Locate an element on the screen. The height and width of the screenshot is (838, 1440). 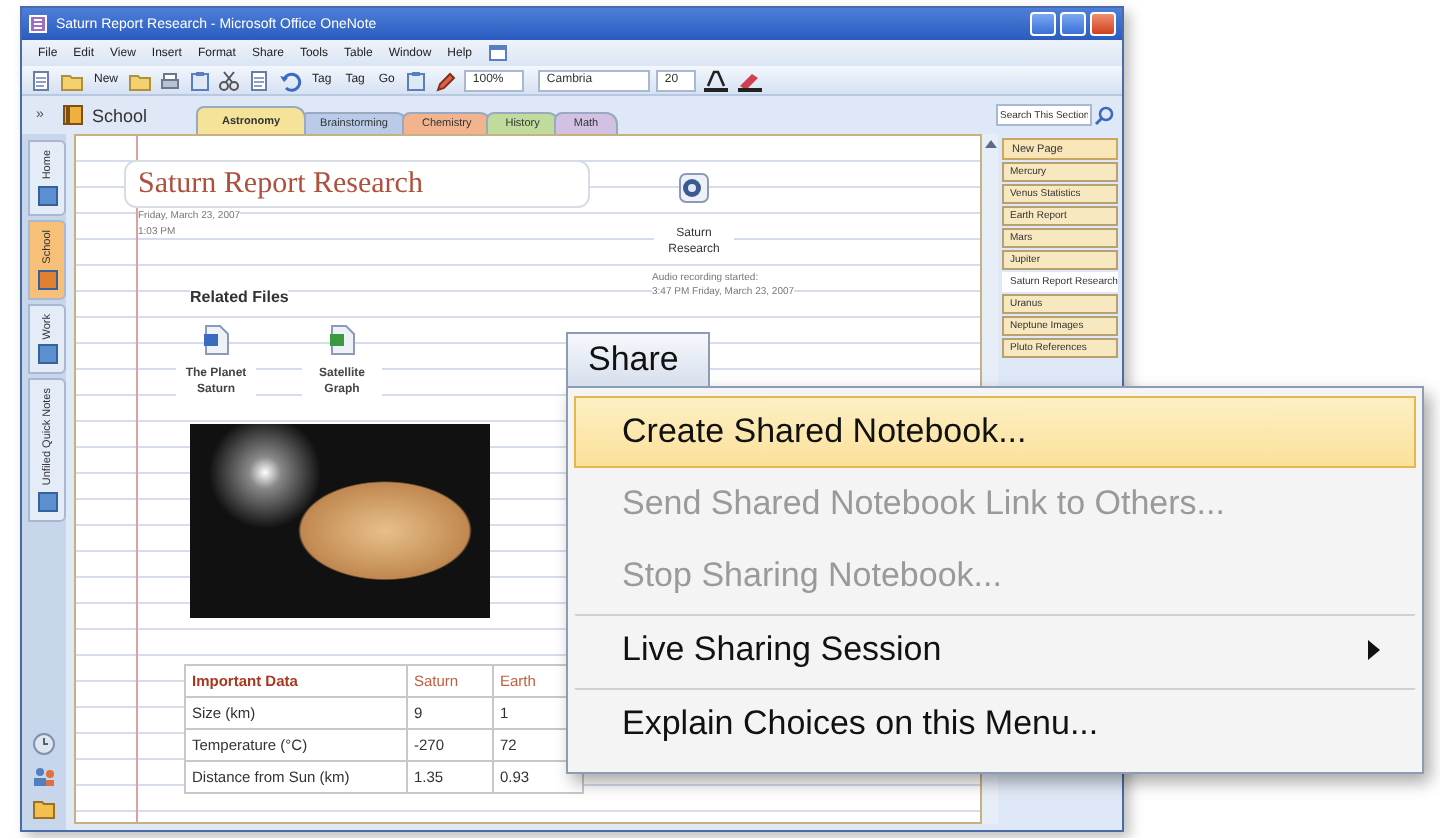
close-button is located at coordinates (1103, 24).